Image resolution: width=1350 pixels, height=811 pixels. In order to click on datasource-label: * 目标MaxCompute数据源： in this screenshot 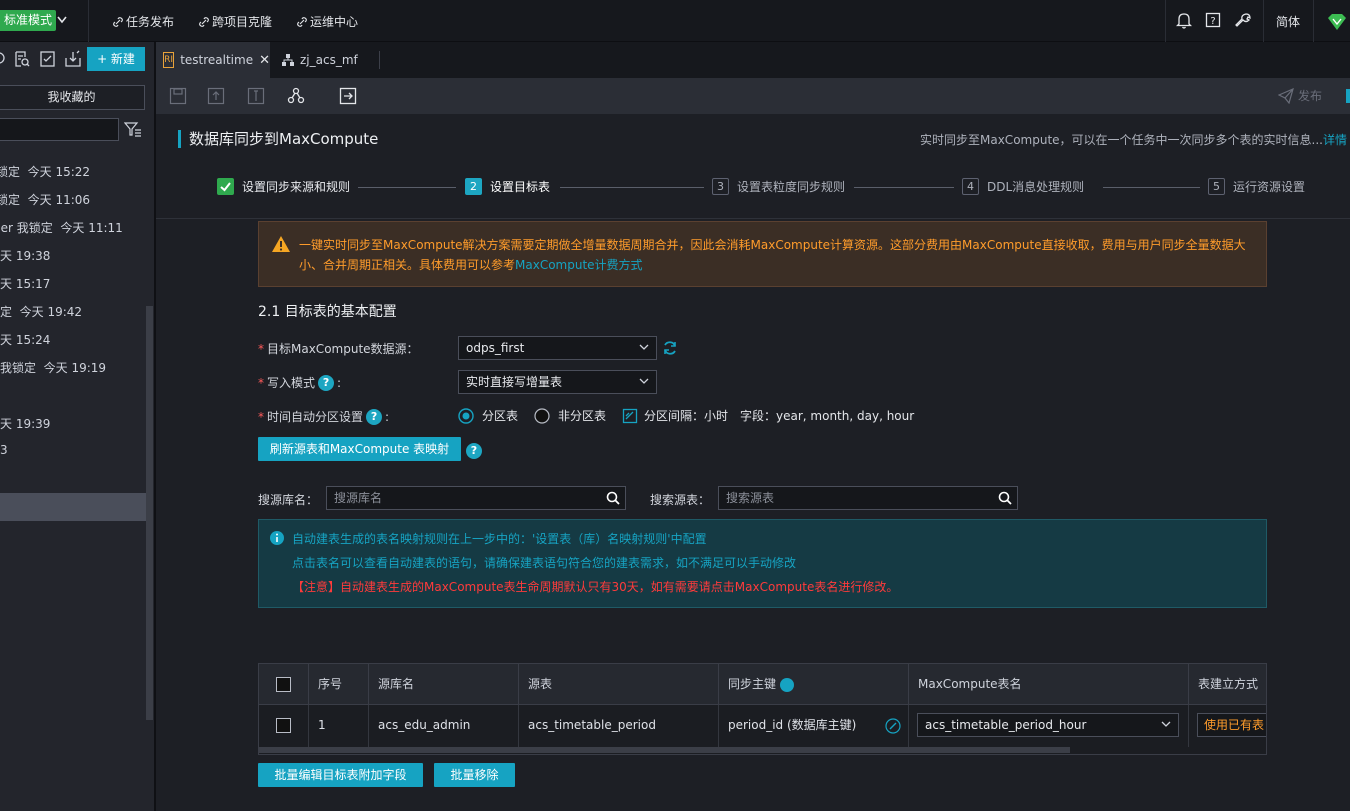, I will do `click(338, 349)`.